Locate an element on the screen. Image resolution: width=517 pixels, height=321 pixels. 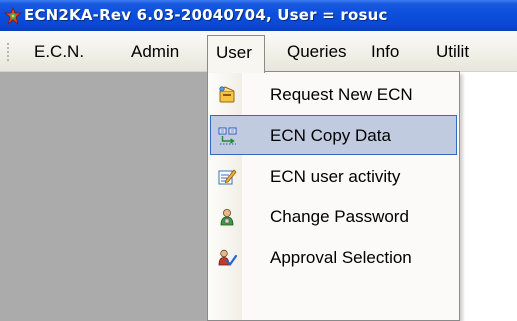
menu-item-ecn-copy-data: ECN Copy Data is located at coordinates (333, 135).